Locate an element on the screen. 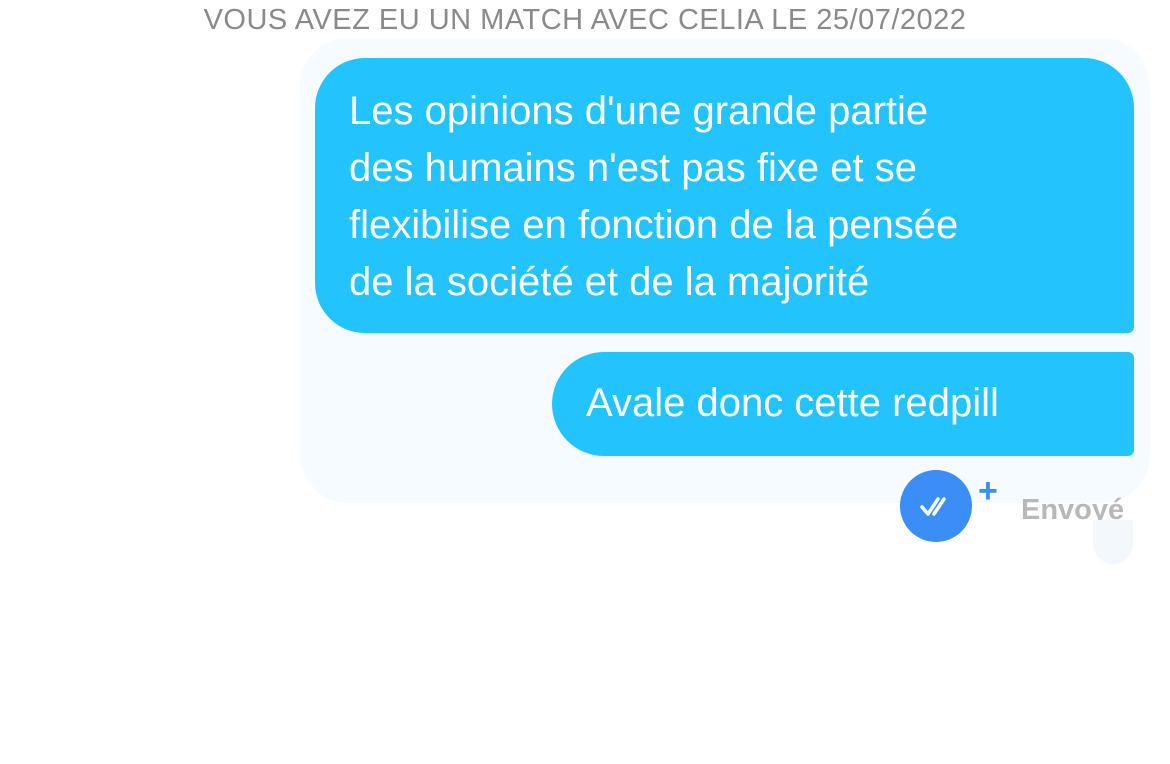 The width and height of the screenshot is (1170, 764). message-bubble: Avale donc cette redpill is located at coordinates (843, 404).